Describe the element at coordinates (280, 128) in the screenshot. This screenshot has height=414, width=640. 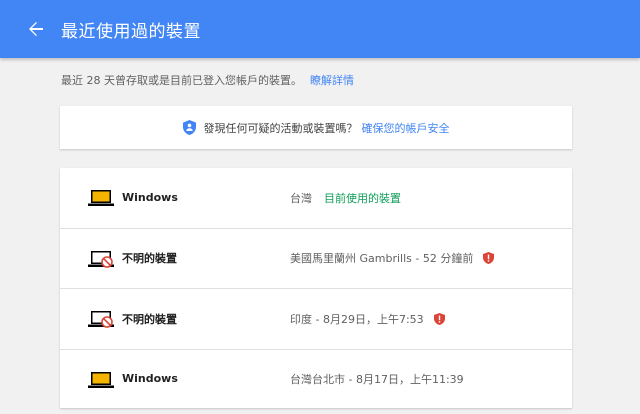
I see `security-prompt-text: 發現任何可疑的活動或裝置嗎？` at that location.